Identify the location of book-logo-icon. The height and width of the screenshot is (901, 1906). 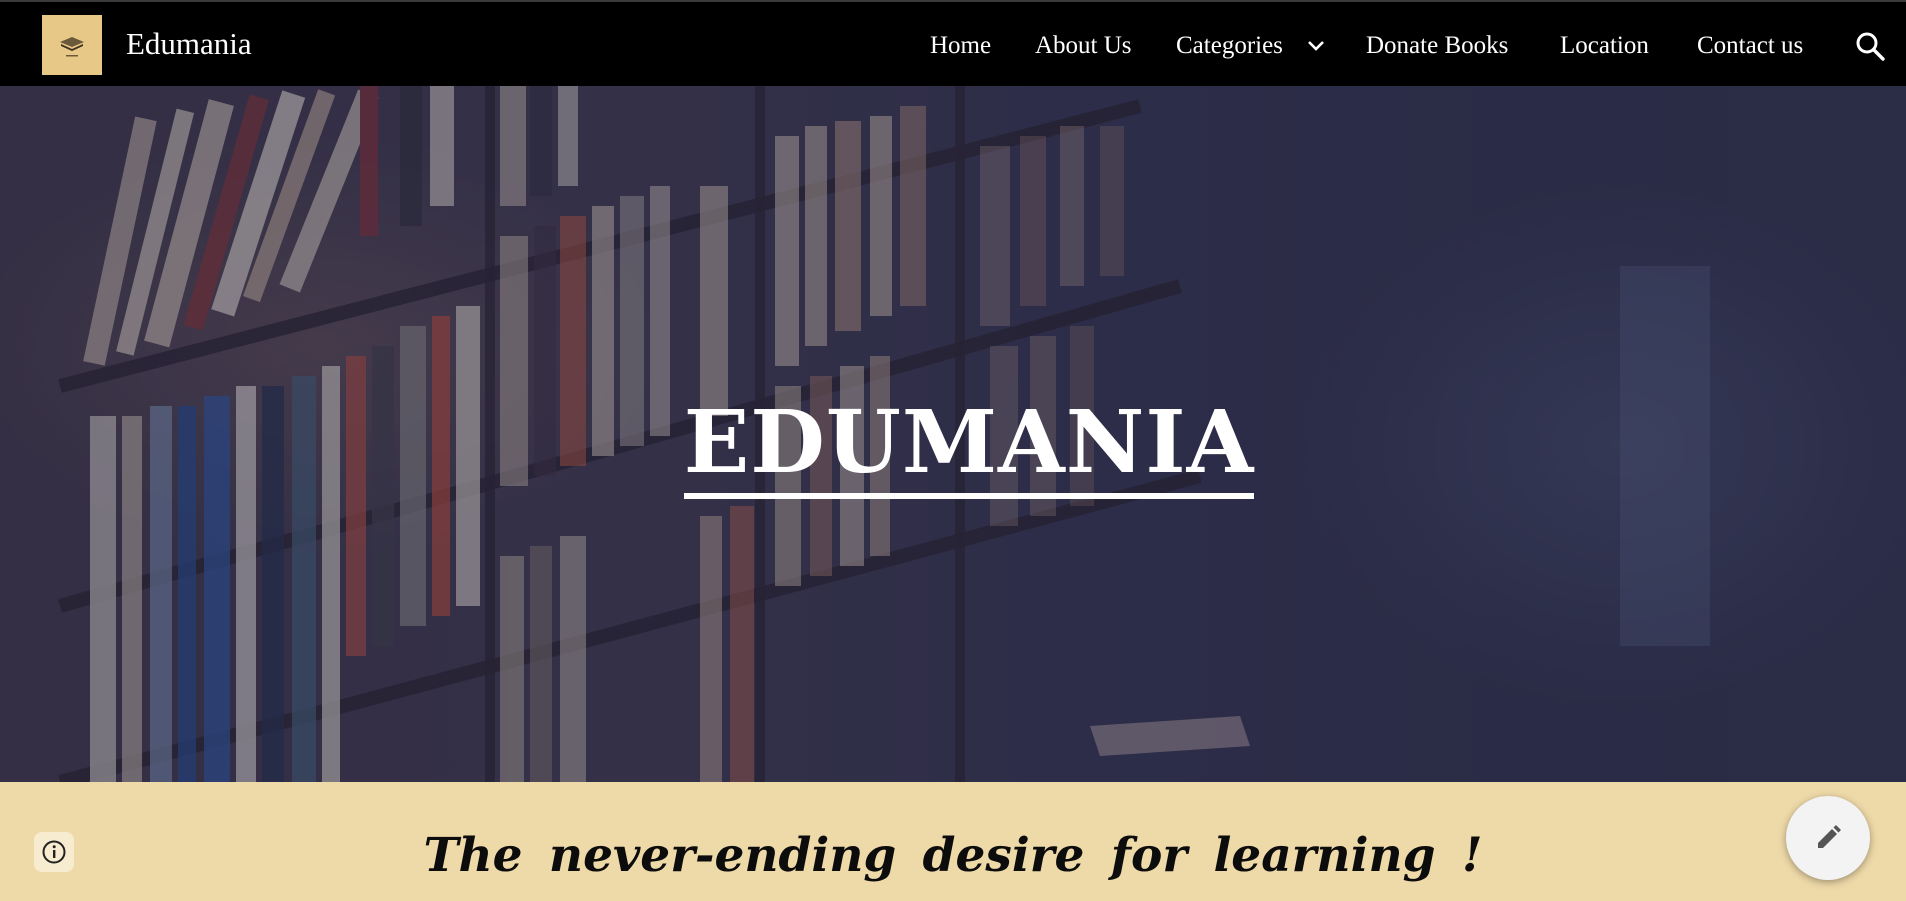
(72, 47).